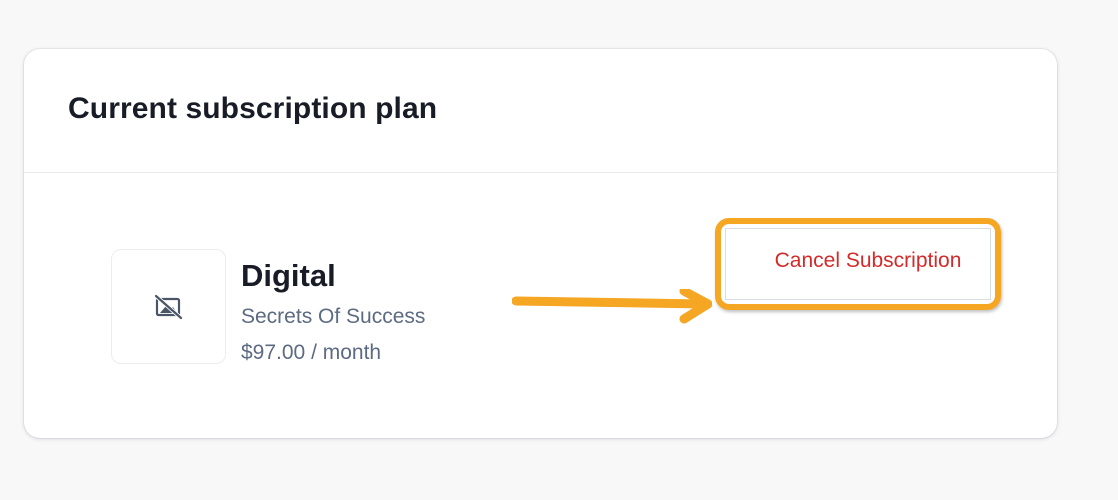  Describe the element at coordinates (288, 275) in the screenshot. I see `plan-name: Digital` at that location.